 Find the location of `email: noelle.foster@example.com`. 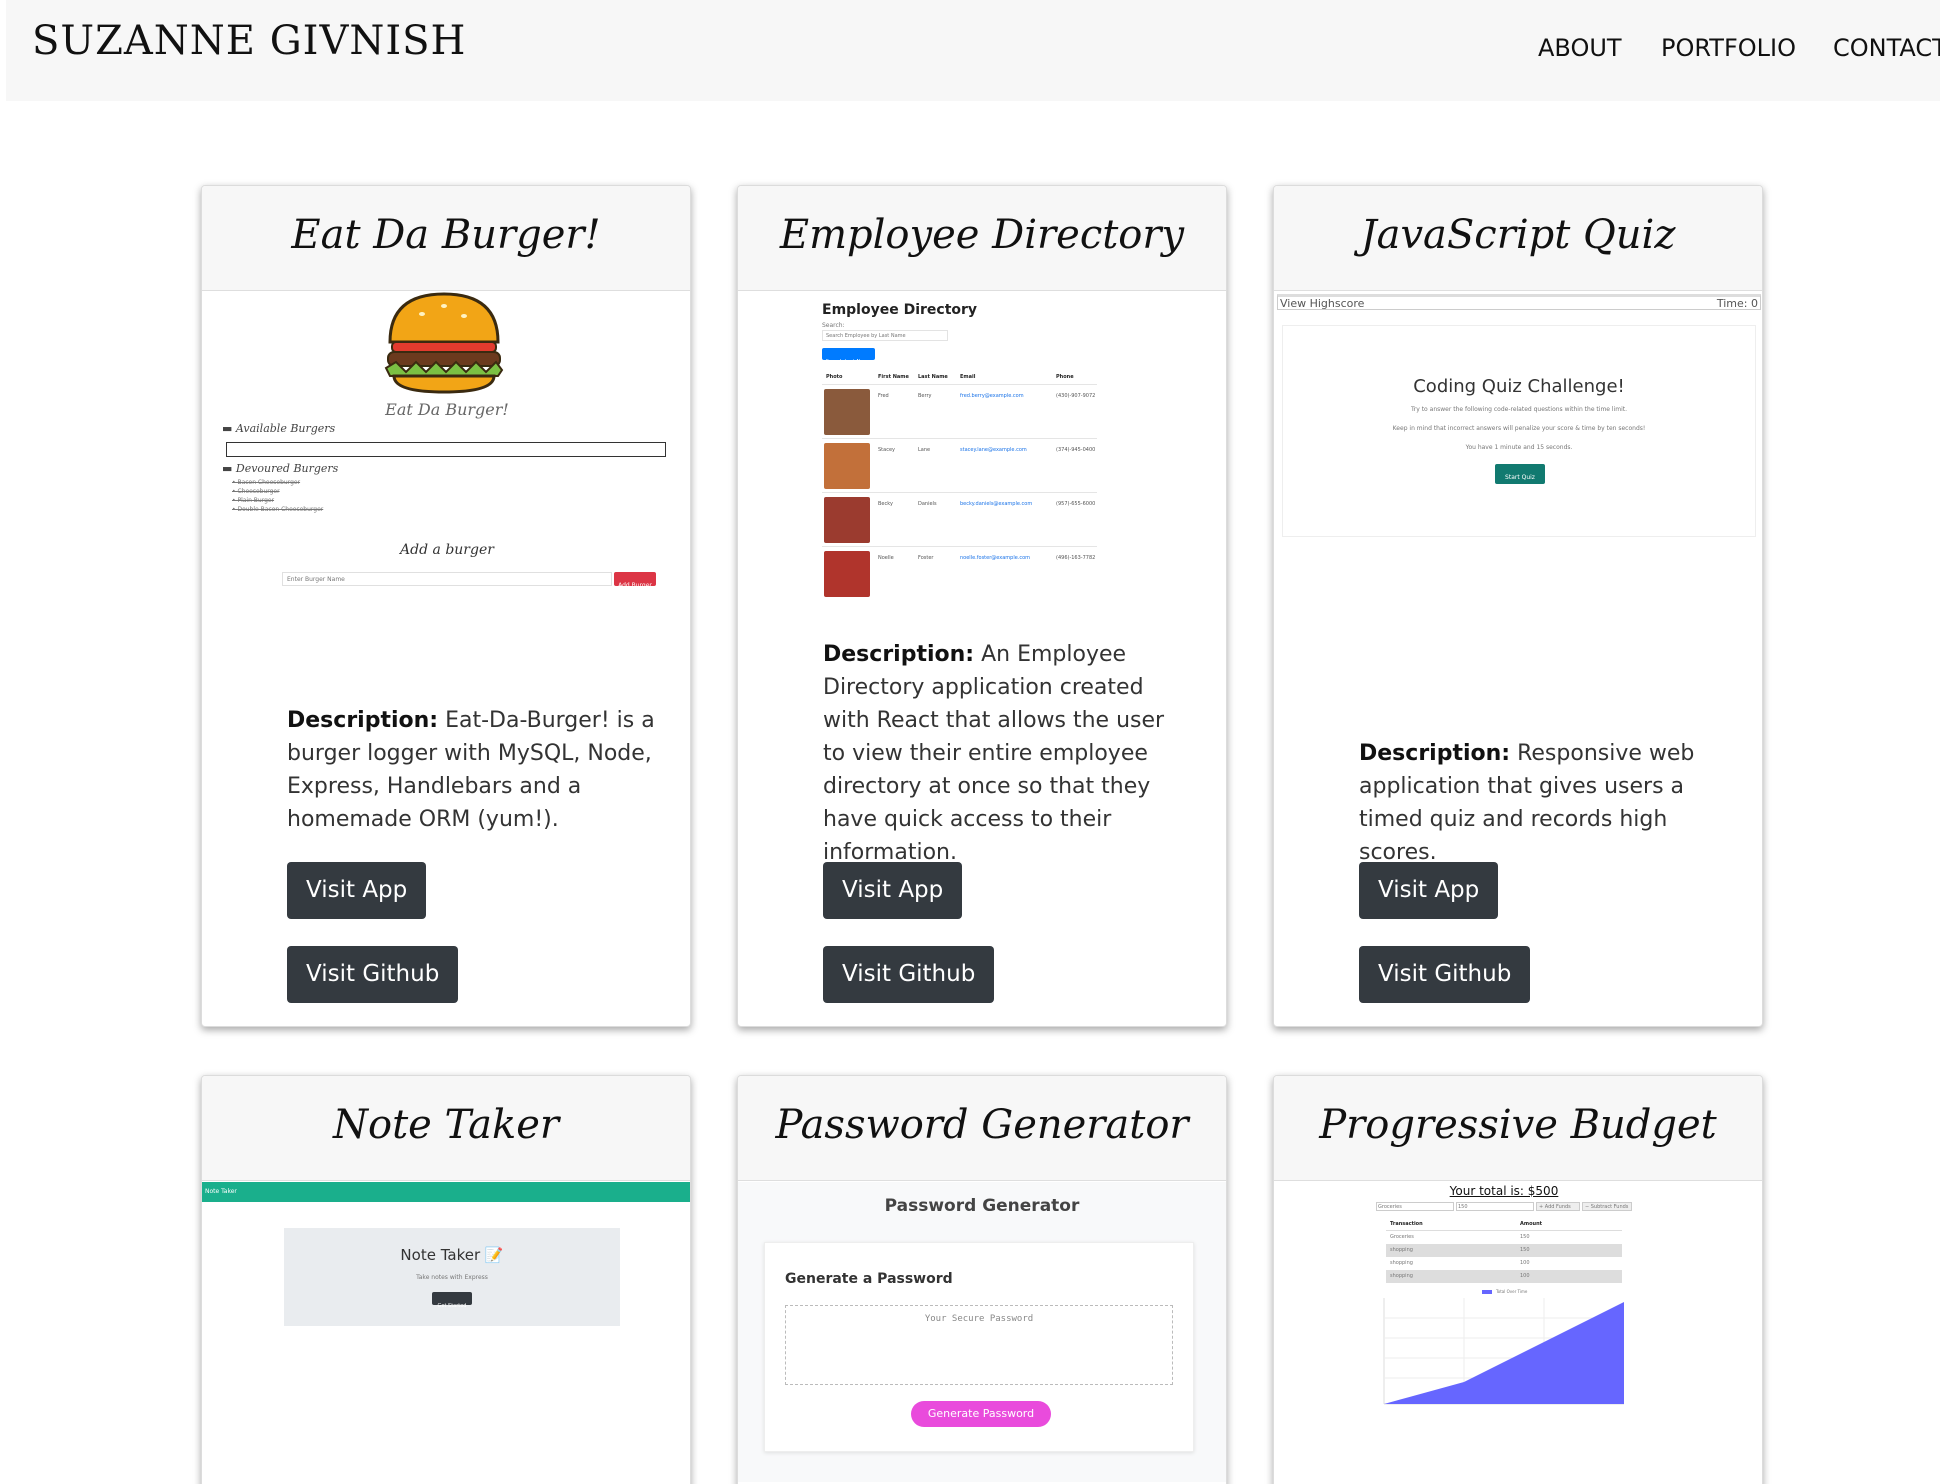

email: noelle.foster@example.com is located at coordinates (995, 558).